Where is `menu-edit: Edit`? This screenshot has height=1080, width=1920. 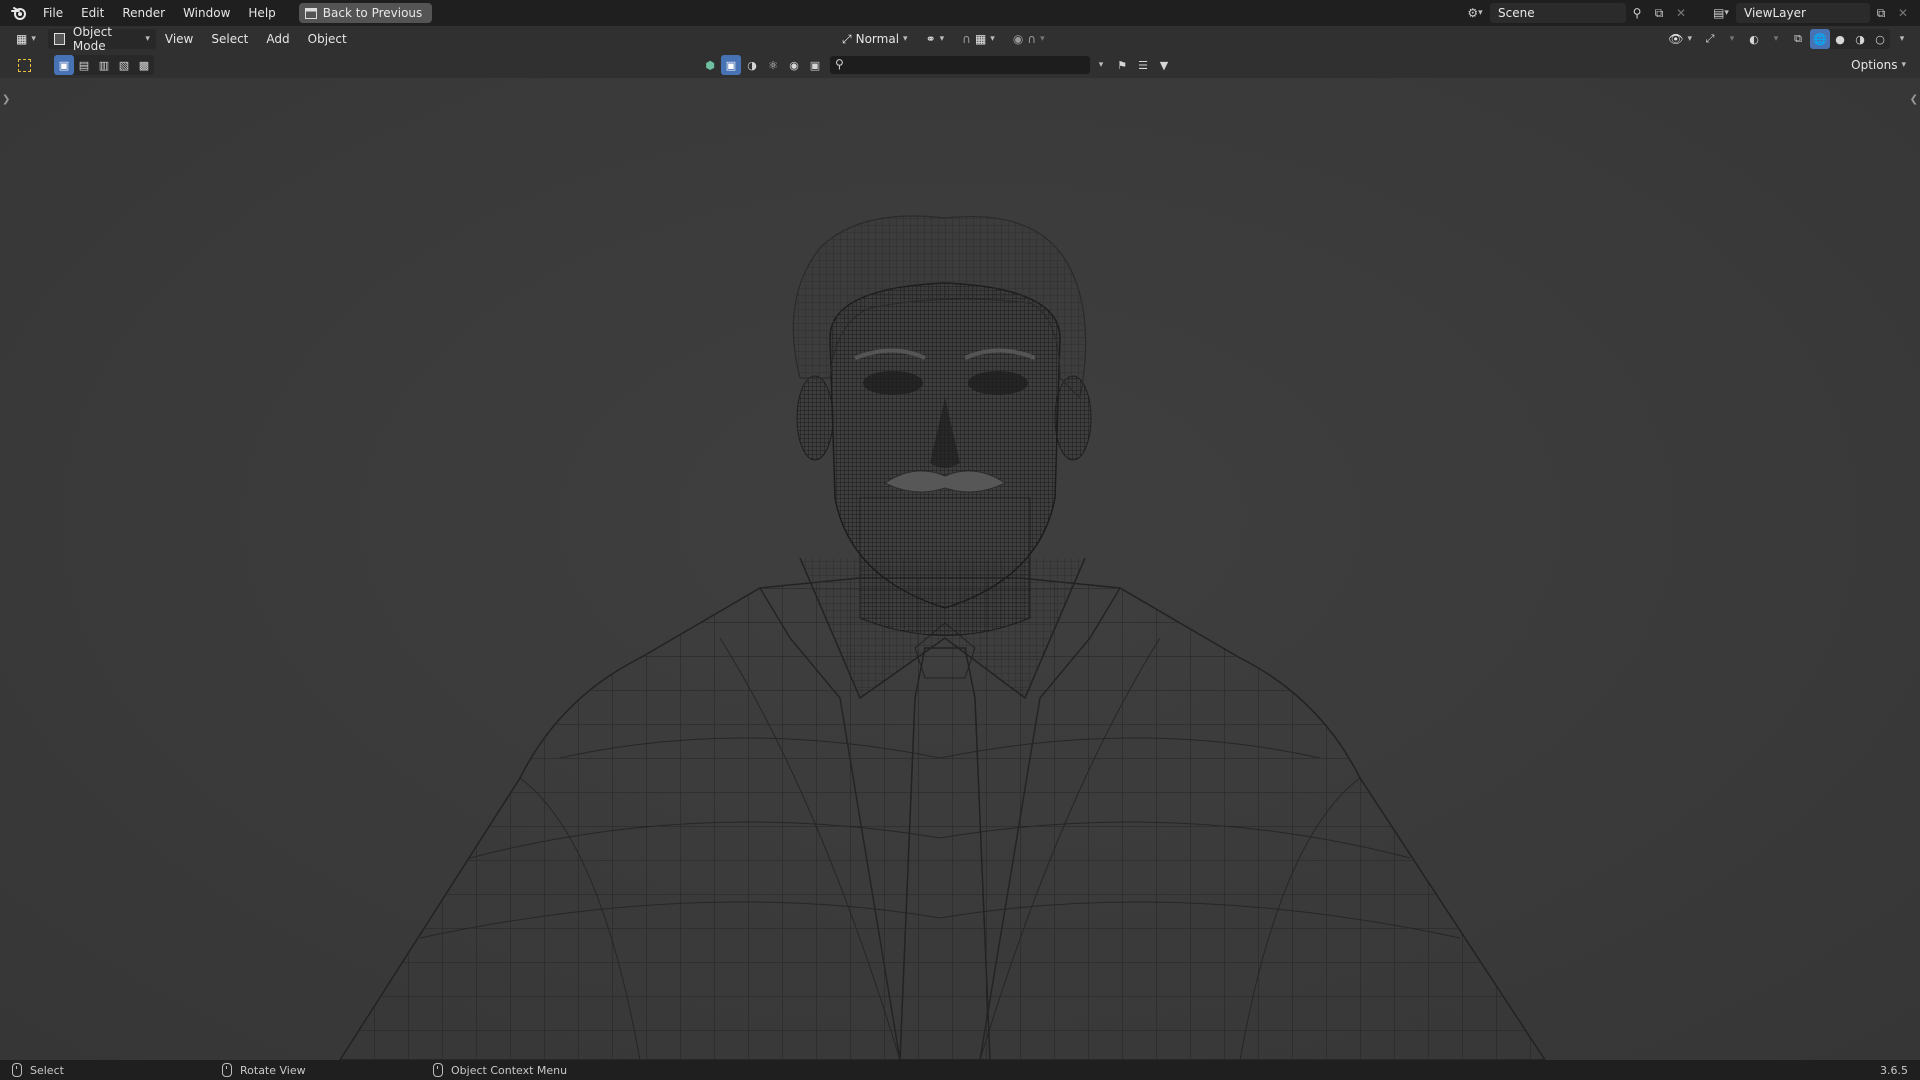 menu-edit: Edit is located at coordinates (92, 13).